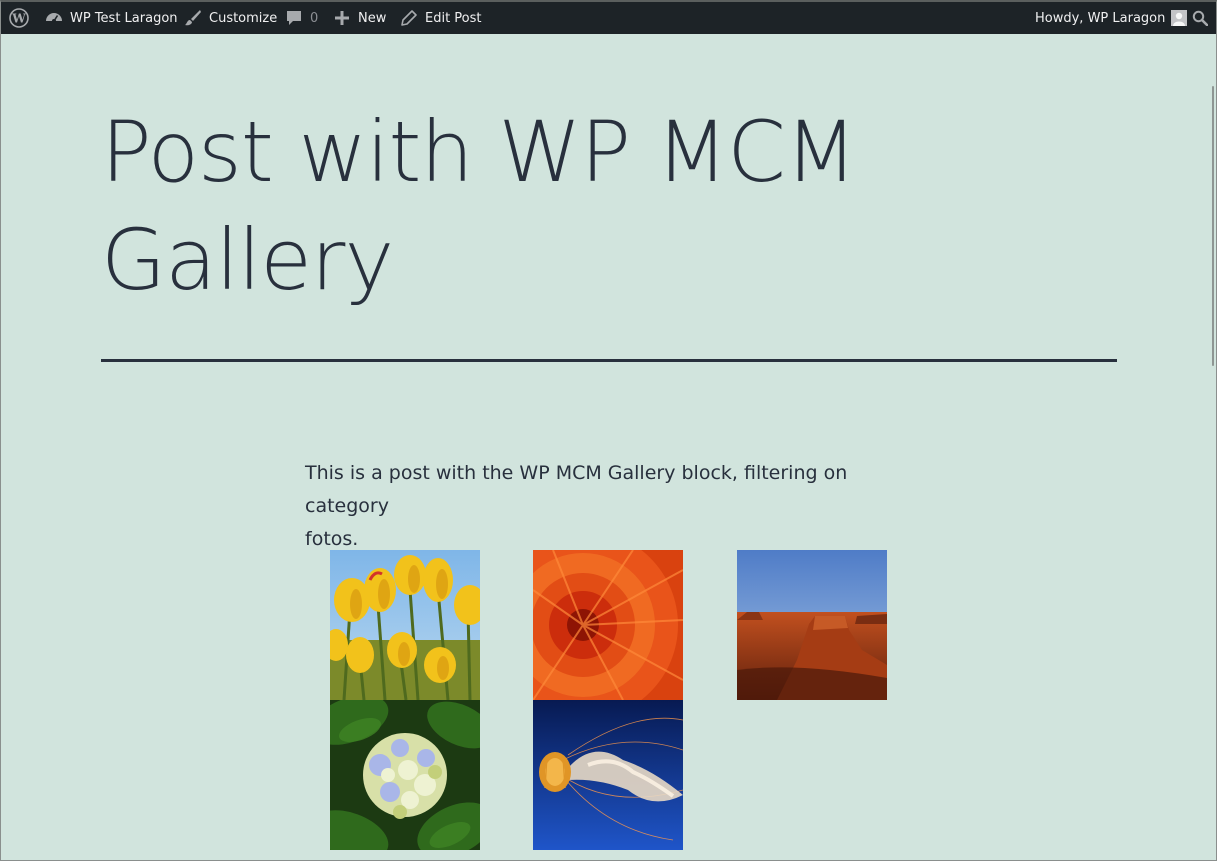  Describe the element at coordinates (479, 152) in the screenshot. I see `post-title-line-1: Post with WP MCM` at that location.